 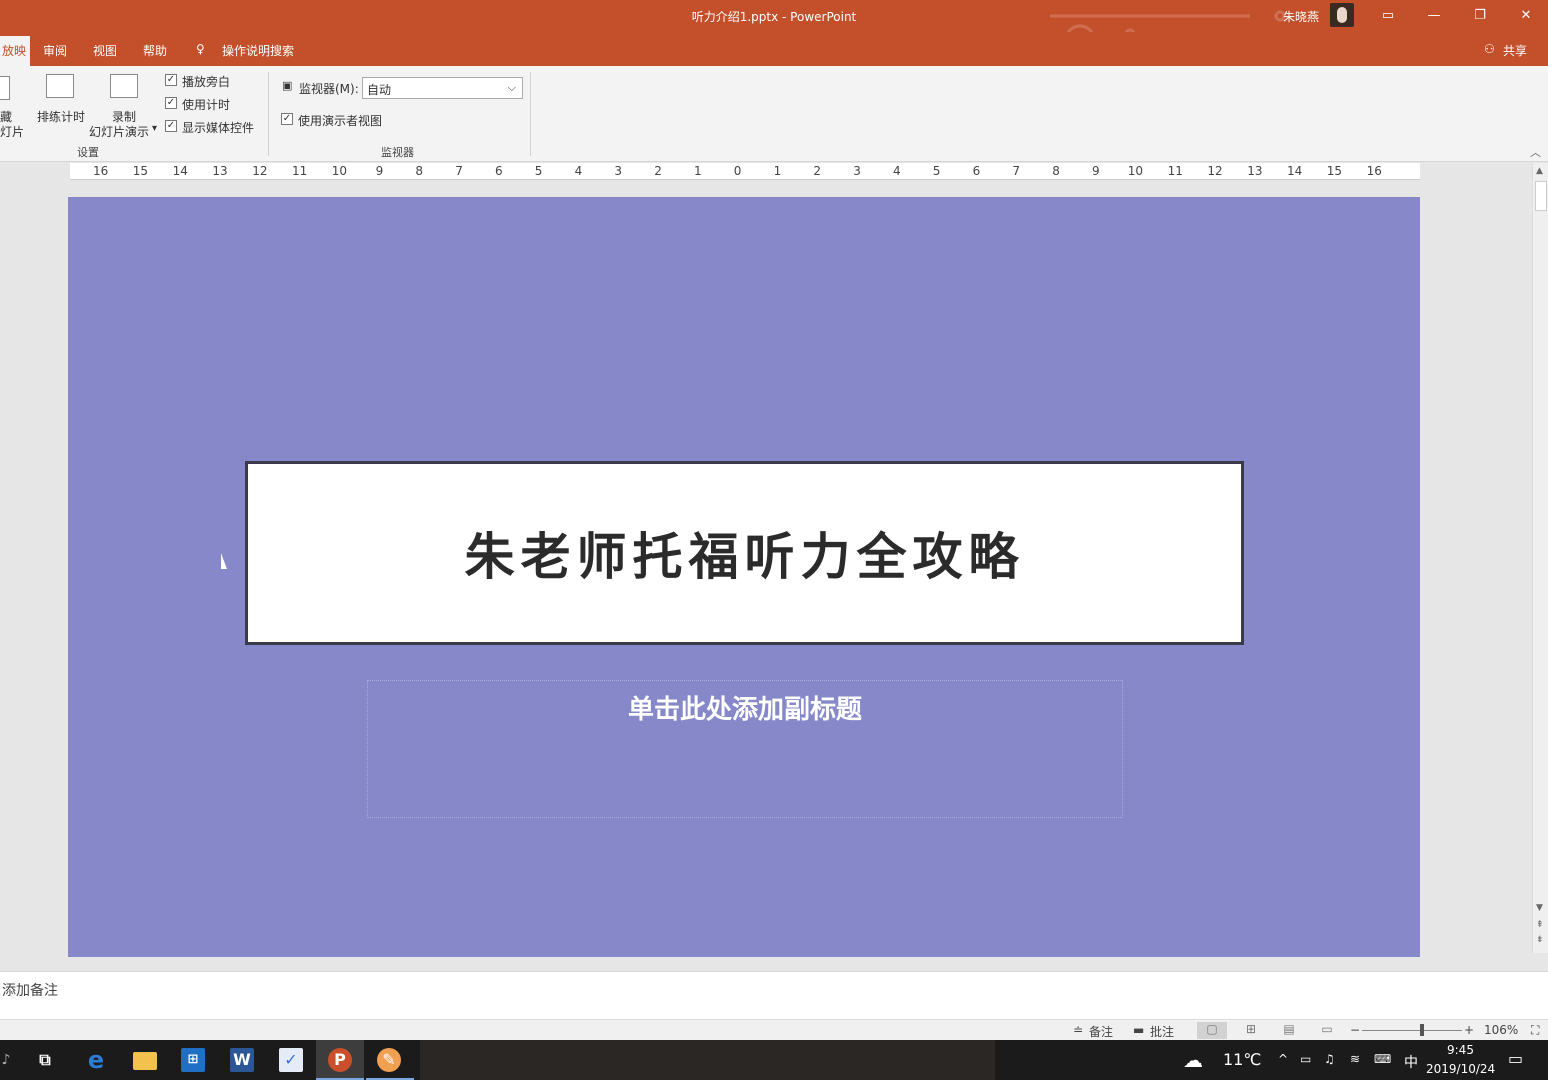 I want to click on record-dropdown-icon: ▾, so click(x=154, y=128).